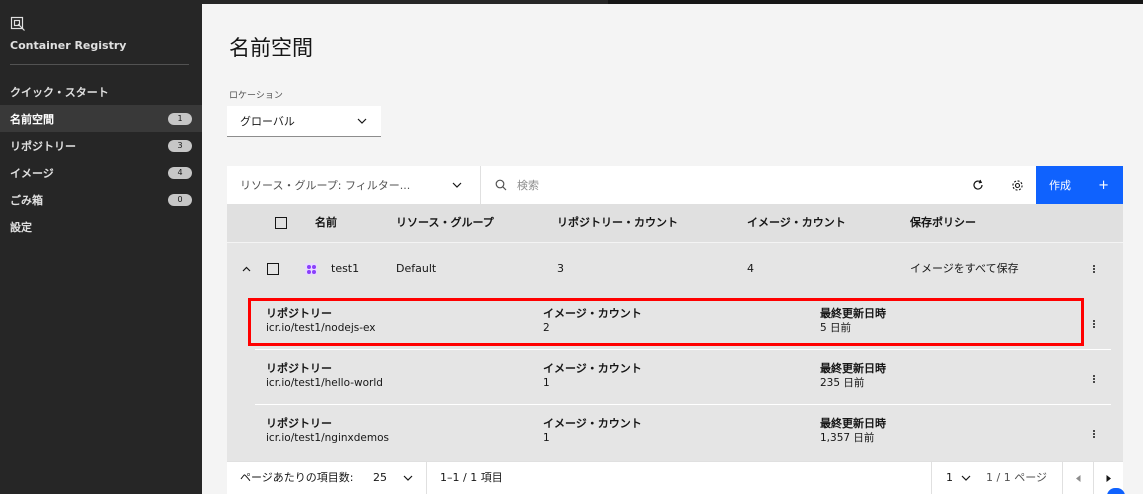  I want to click on sidebar-item-label: 名前空間, so click(32, 119).